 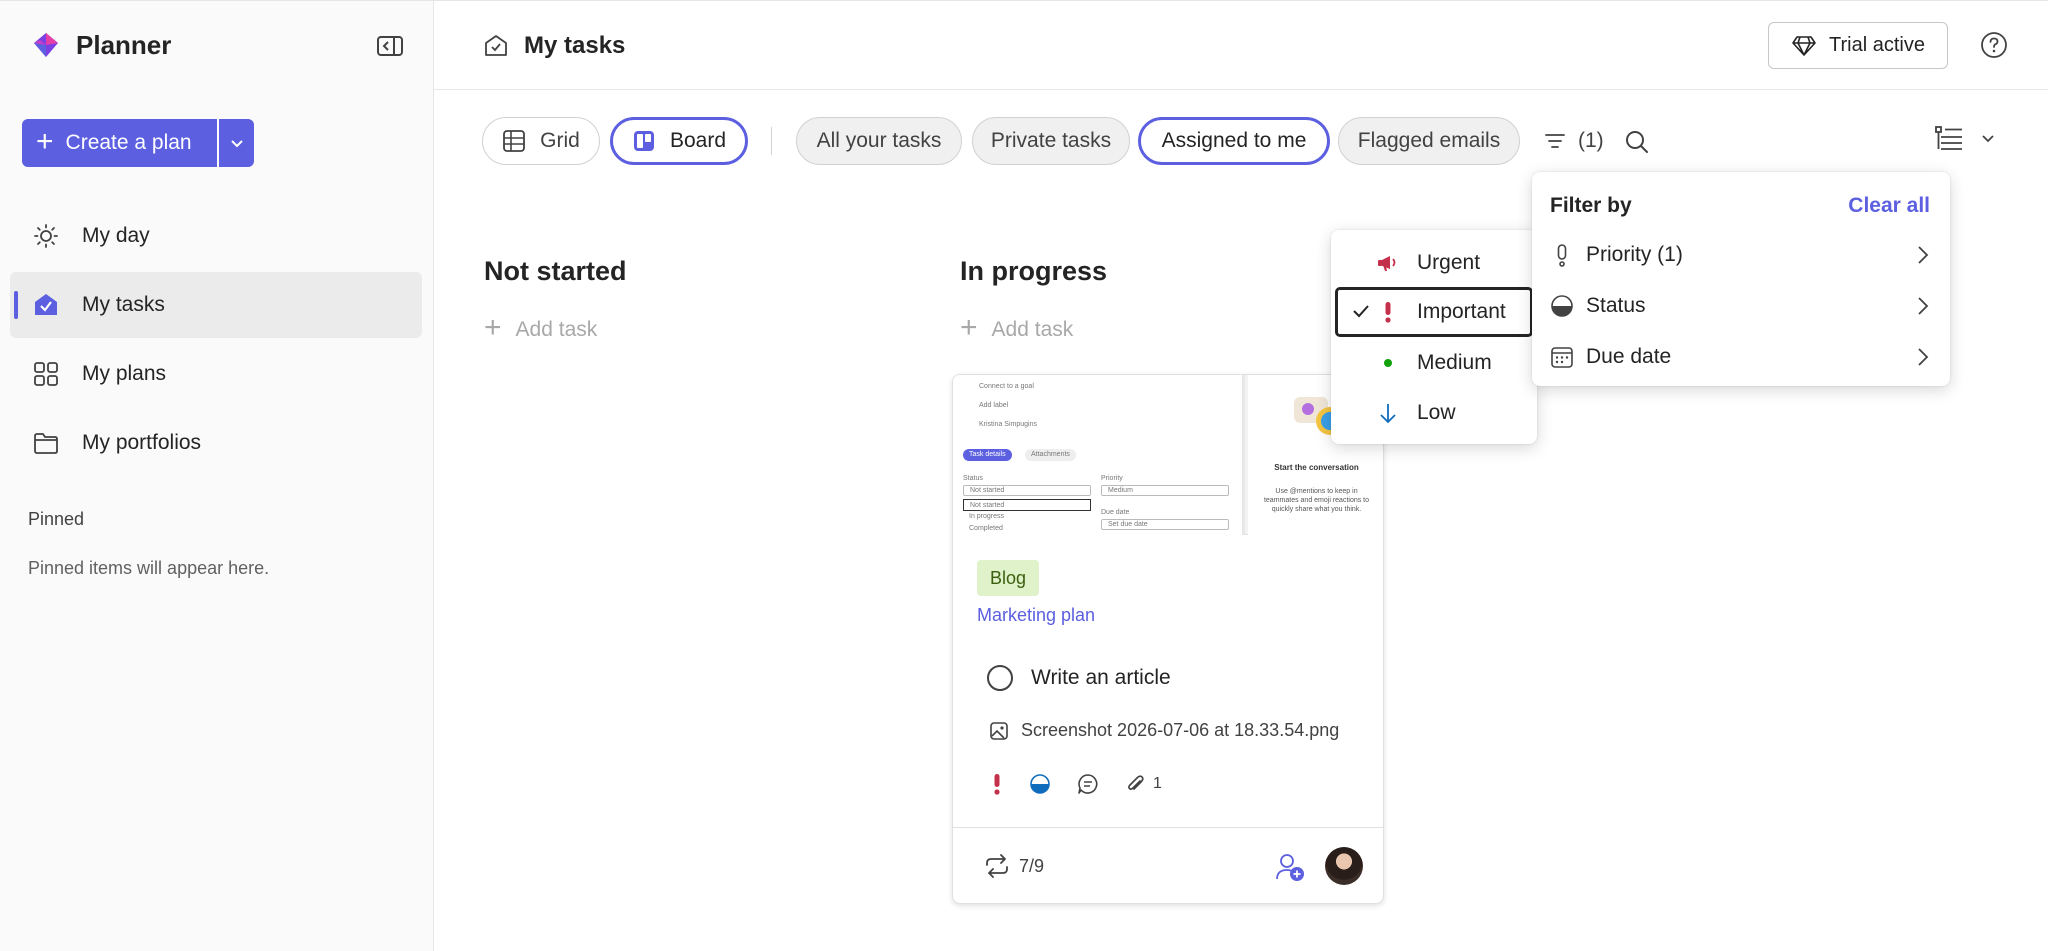 What do you see at coordinates (116, 235) in the screenshot?
I see `sidebar-item-label: My day` at bounding box center [116, 235].